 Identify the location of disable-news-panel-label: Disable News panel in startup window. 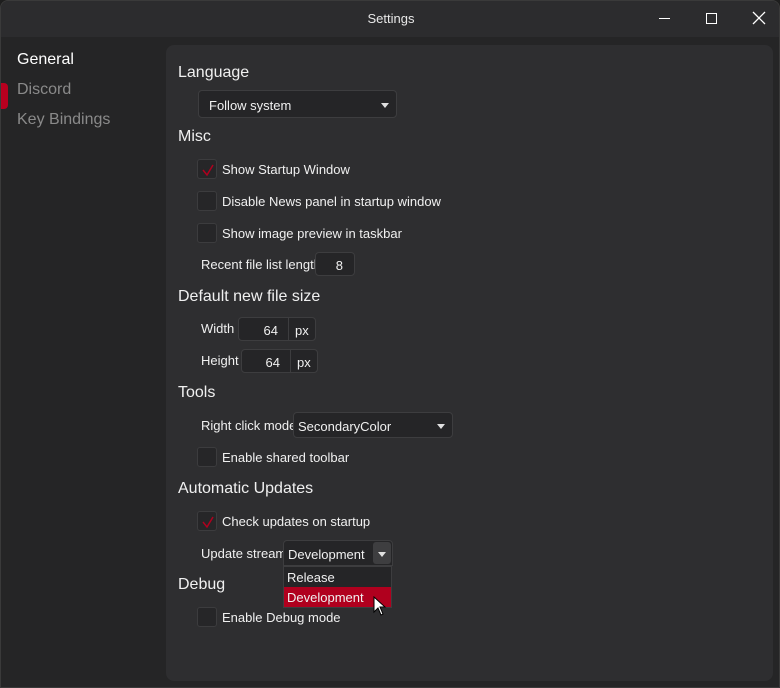
(331, 201).